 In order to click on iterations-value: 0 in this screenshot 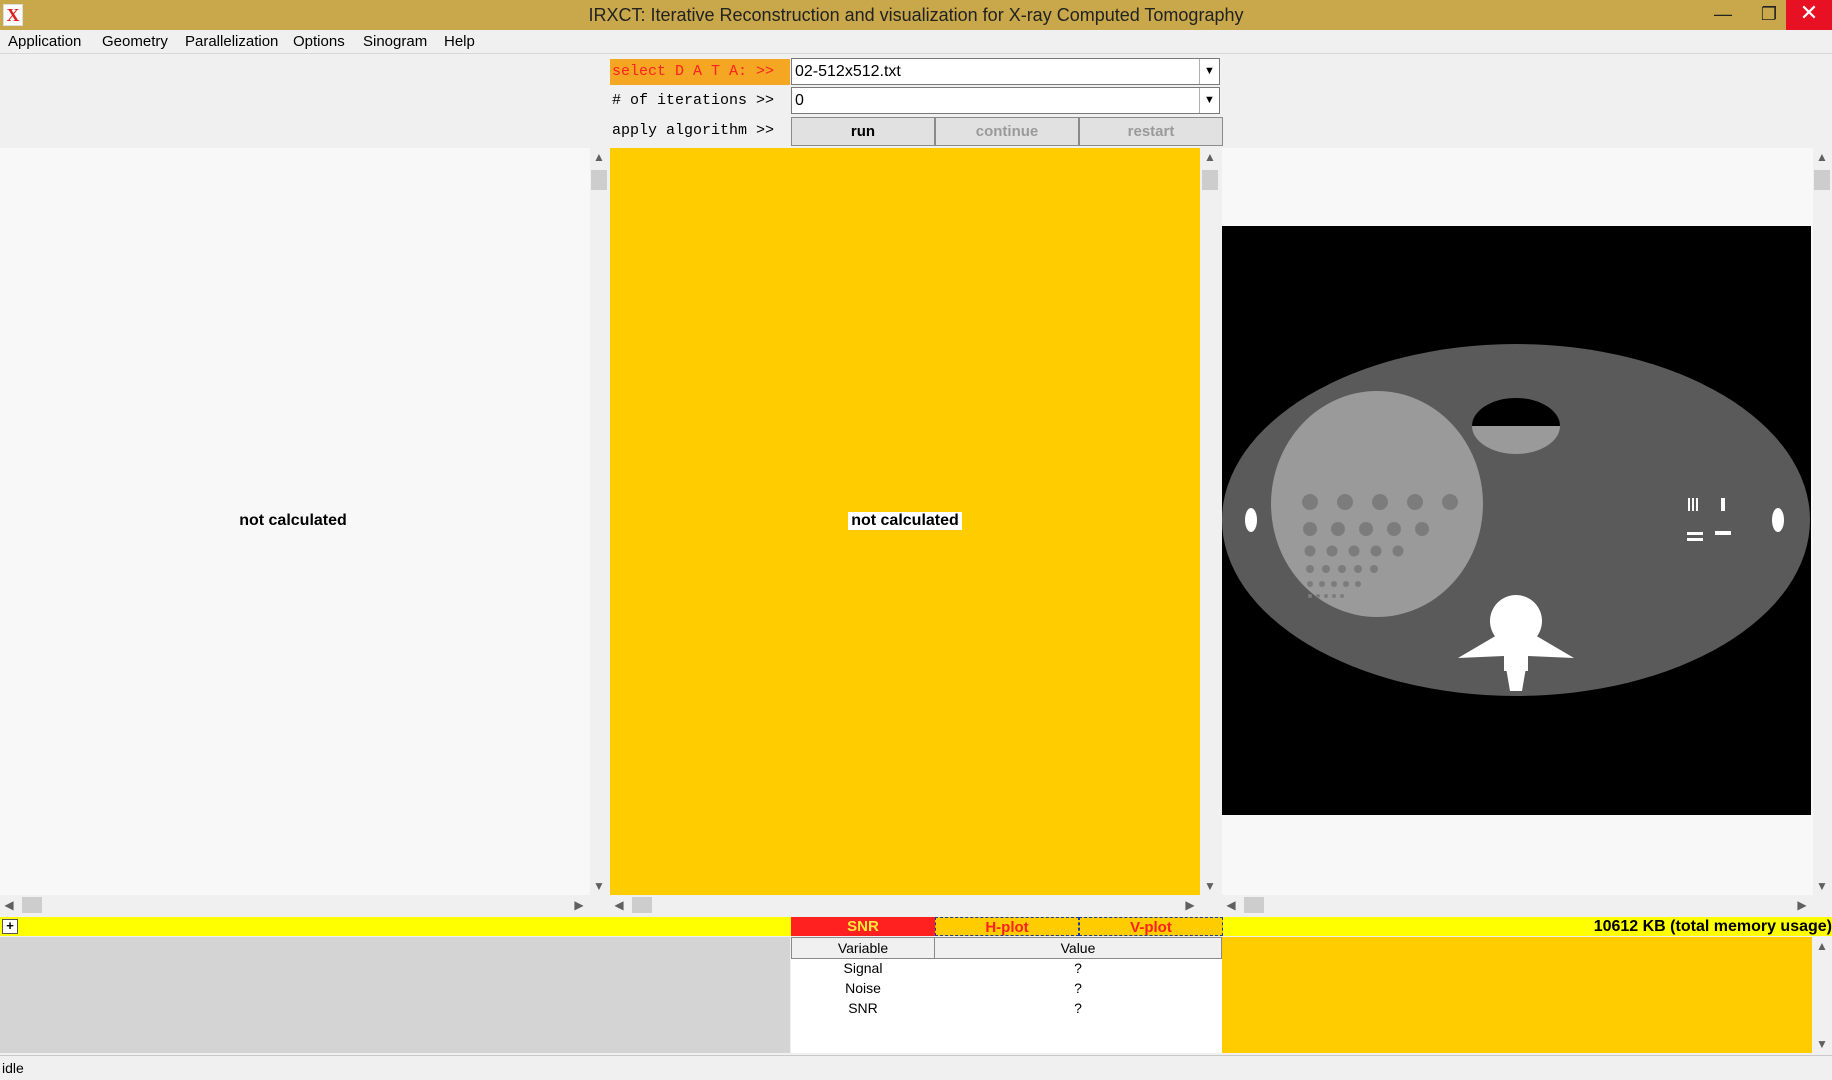, I will do `click(799, 100)`.